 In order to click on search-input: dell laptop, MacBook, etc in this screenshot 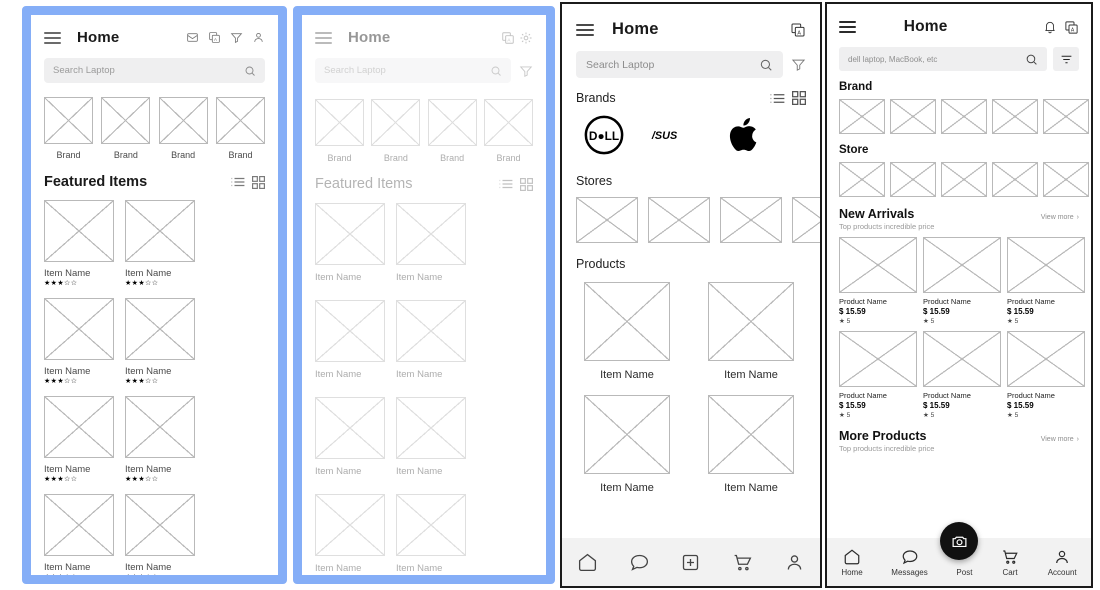, I will do `click(943, 59)`.